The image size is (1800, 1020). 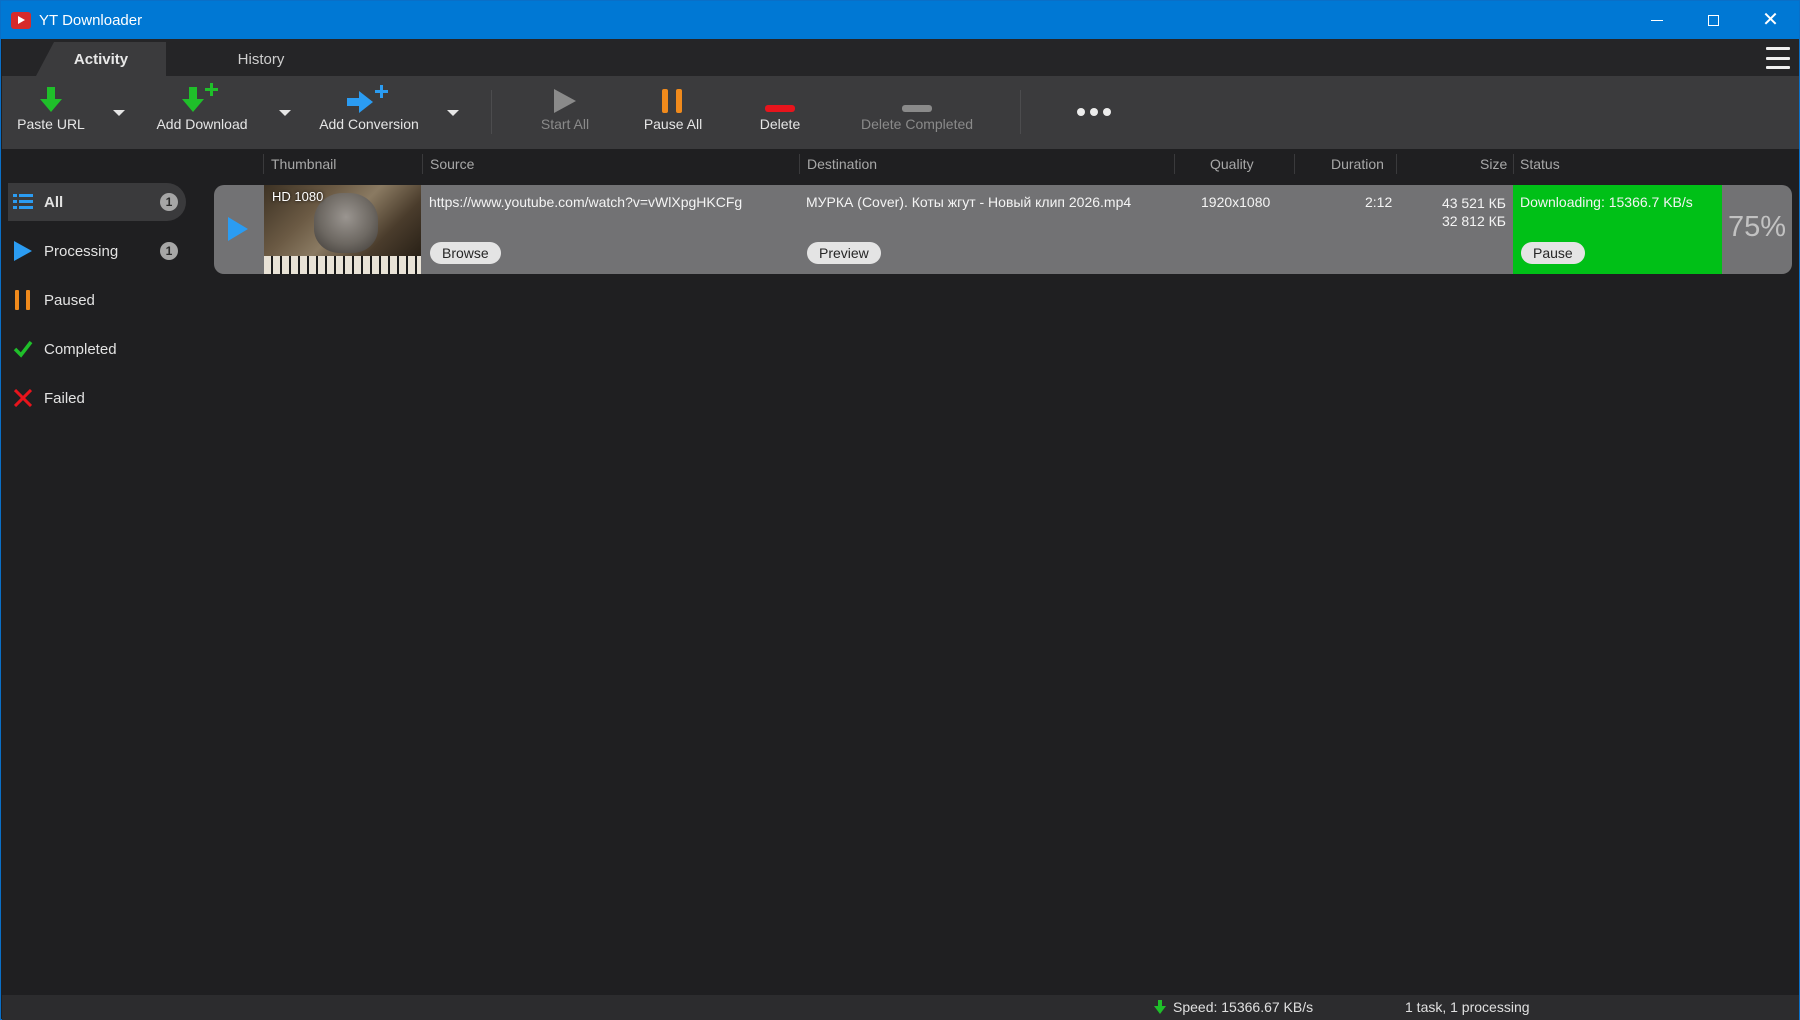 What do you see at coordinates (780, 124) in the screenshot?
I see `delete-label: Delete` at bounding box center [780, 124].